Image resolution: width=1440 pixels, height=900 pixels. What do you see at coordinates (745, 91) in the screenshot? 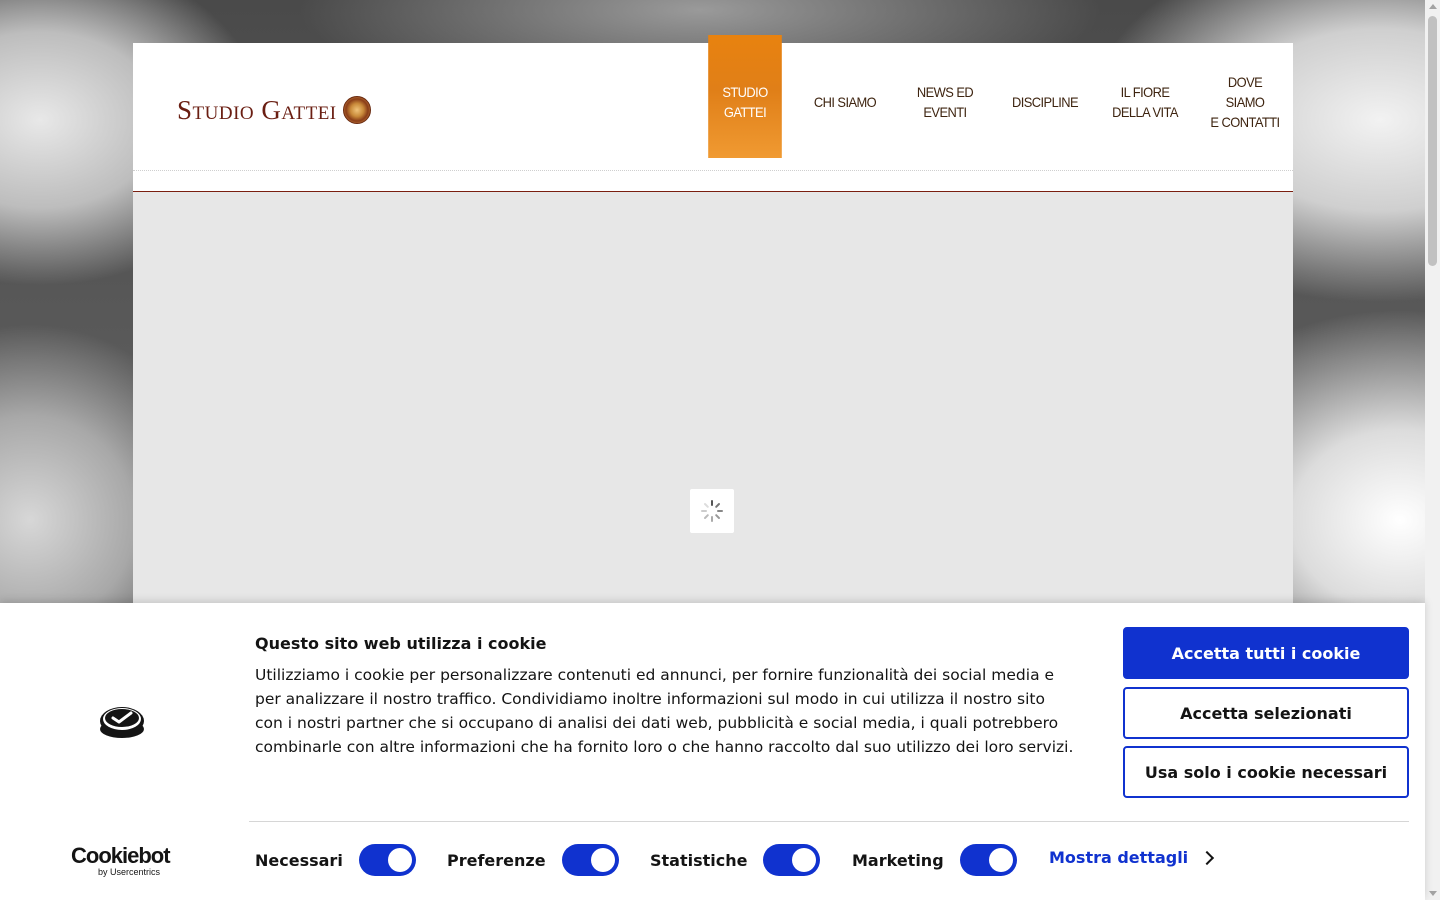
I see `nav-label-line1: Studio` at bounding box center [745, 91].